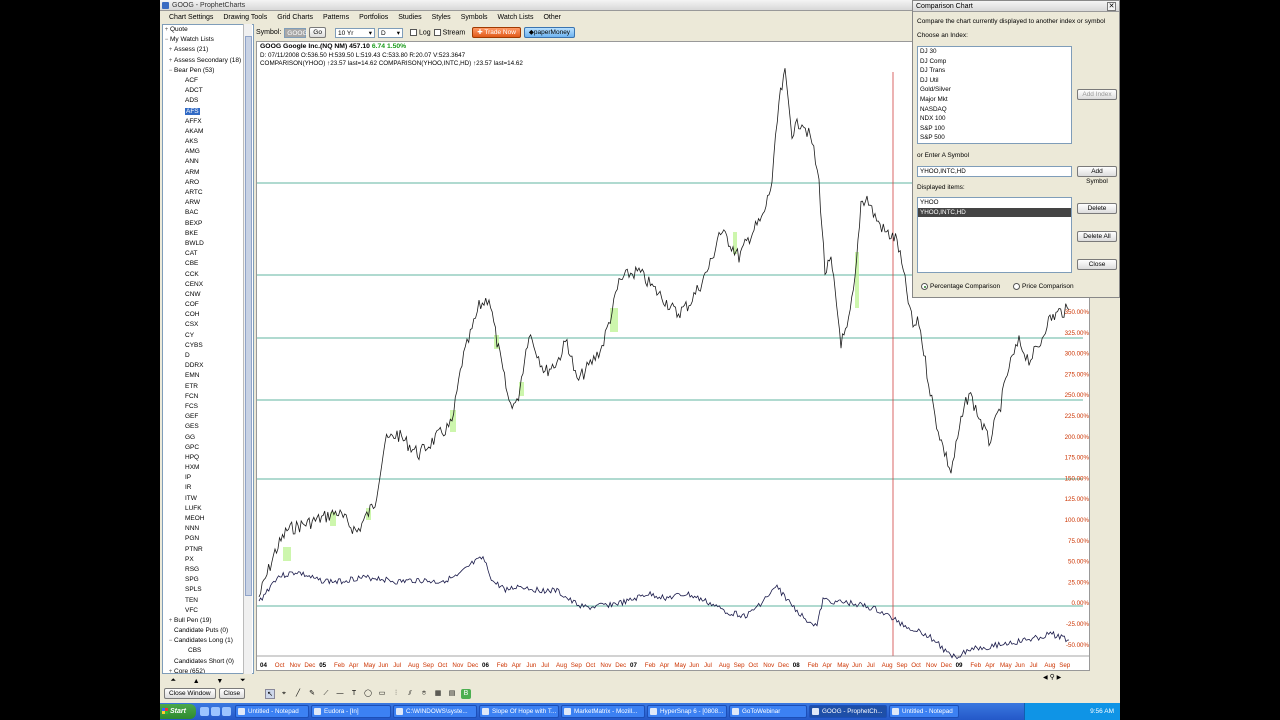 The image size is (1280, 720). What do you see at coordinates (208, 183) in the screenshot?
I see `symbol-aro: ARO` at bounding box center [208, 183].